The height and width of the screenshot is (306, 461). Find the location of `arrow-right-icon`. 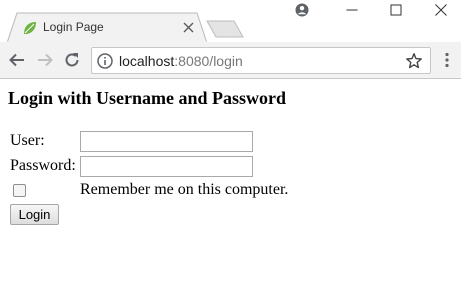

arrow-right-icon is located at coordinates (45, 60).